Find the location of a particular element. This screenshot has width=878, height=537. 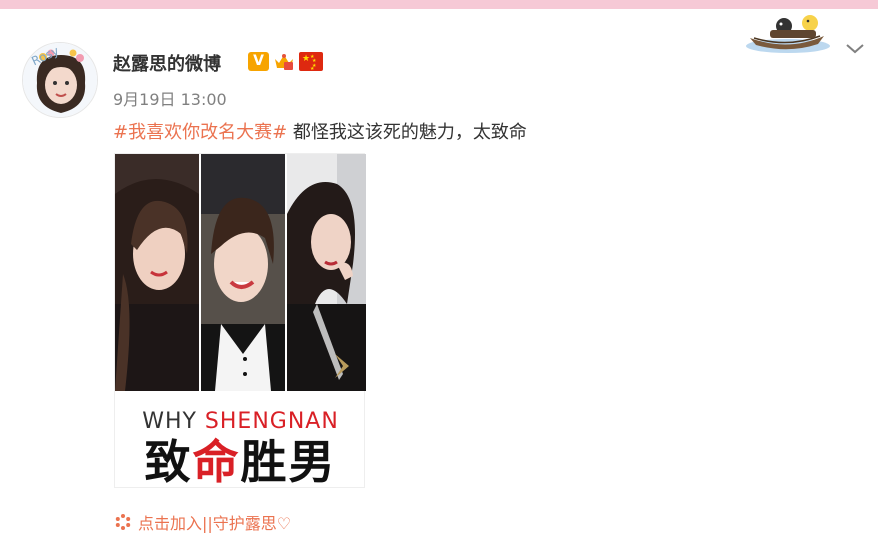

why-text: WHY is located at coordinates (173, 421).